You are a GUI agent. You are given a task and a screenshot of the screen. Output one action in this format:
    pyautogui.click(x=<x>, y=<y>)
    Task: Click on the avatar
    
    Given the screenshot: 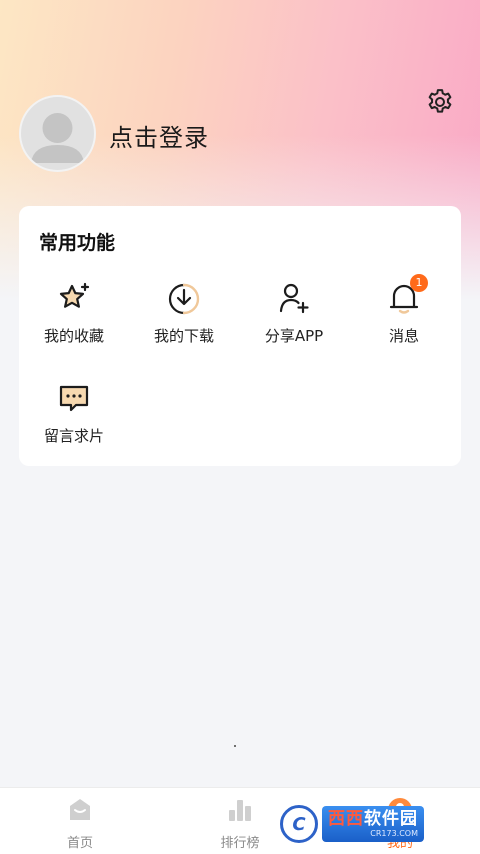 What is the action you would take?
    pyautogui.click(x=57, y=133)
    